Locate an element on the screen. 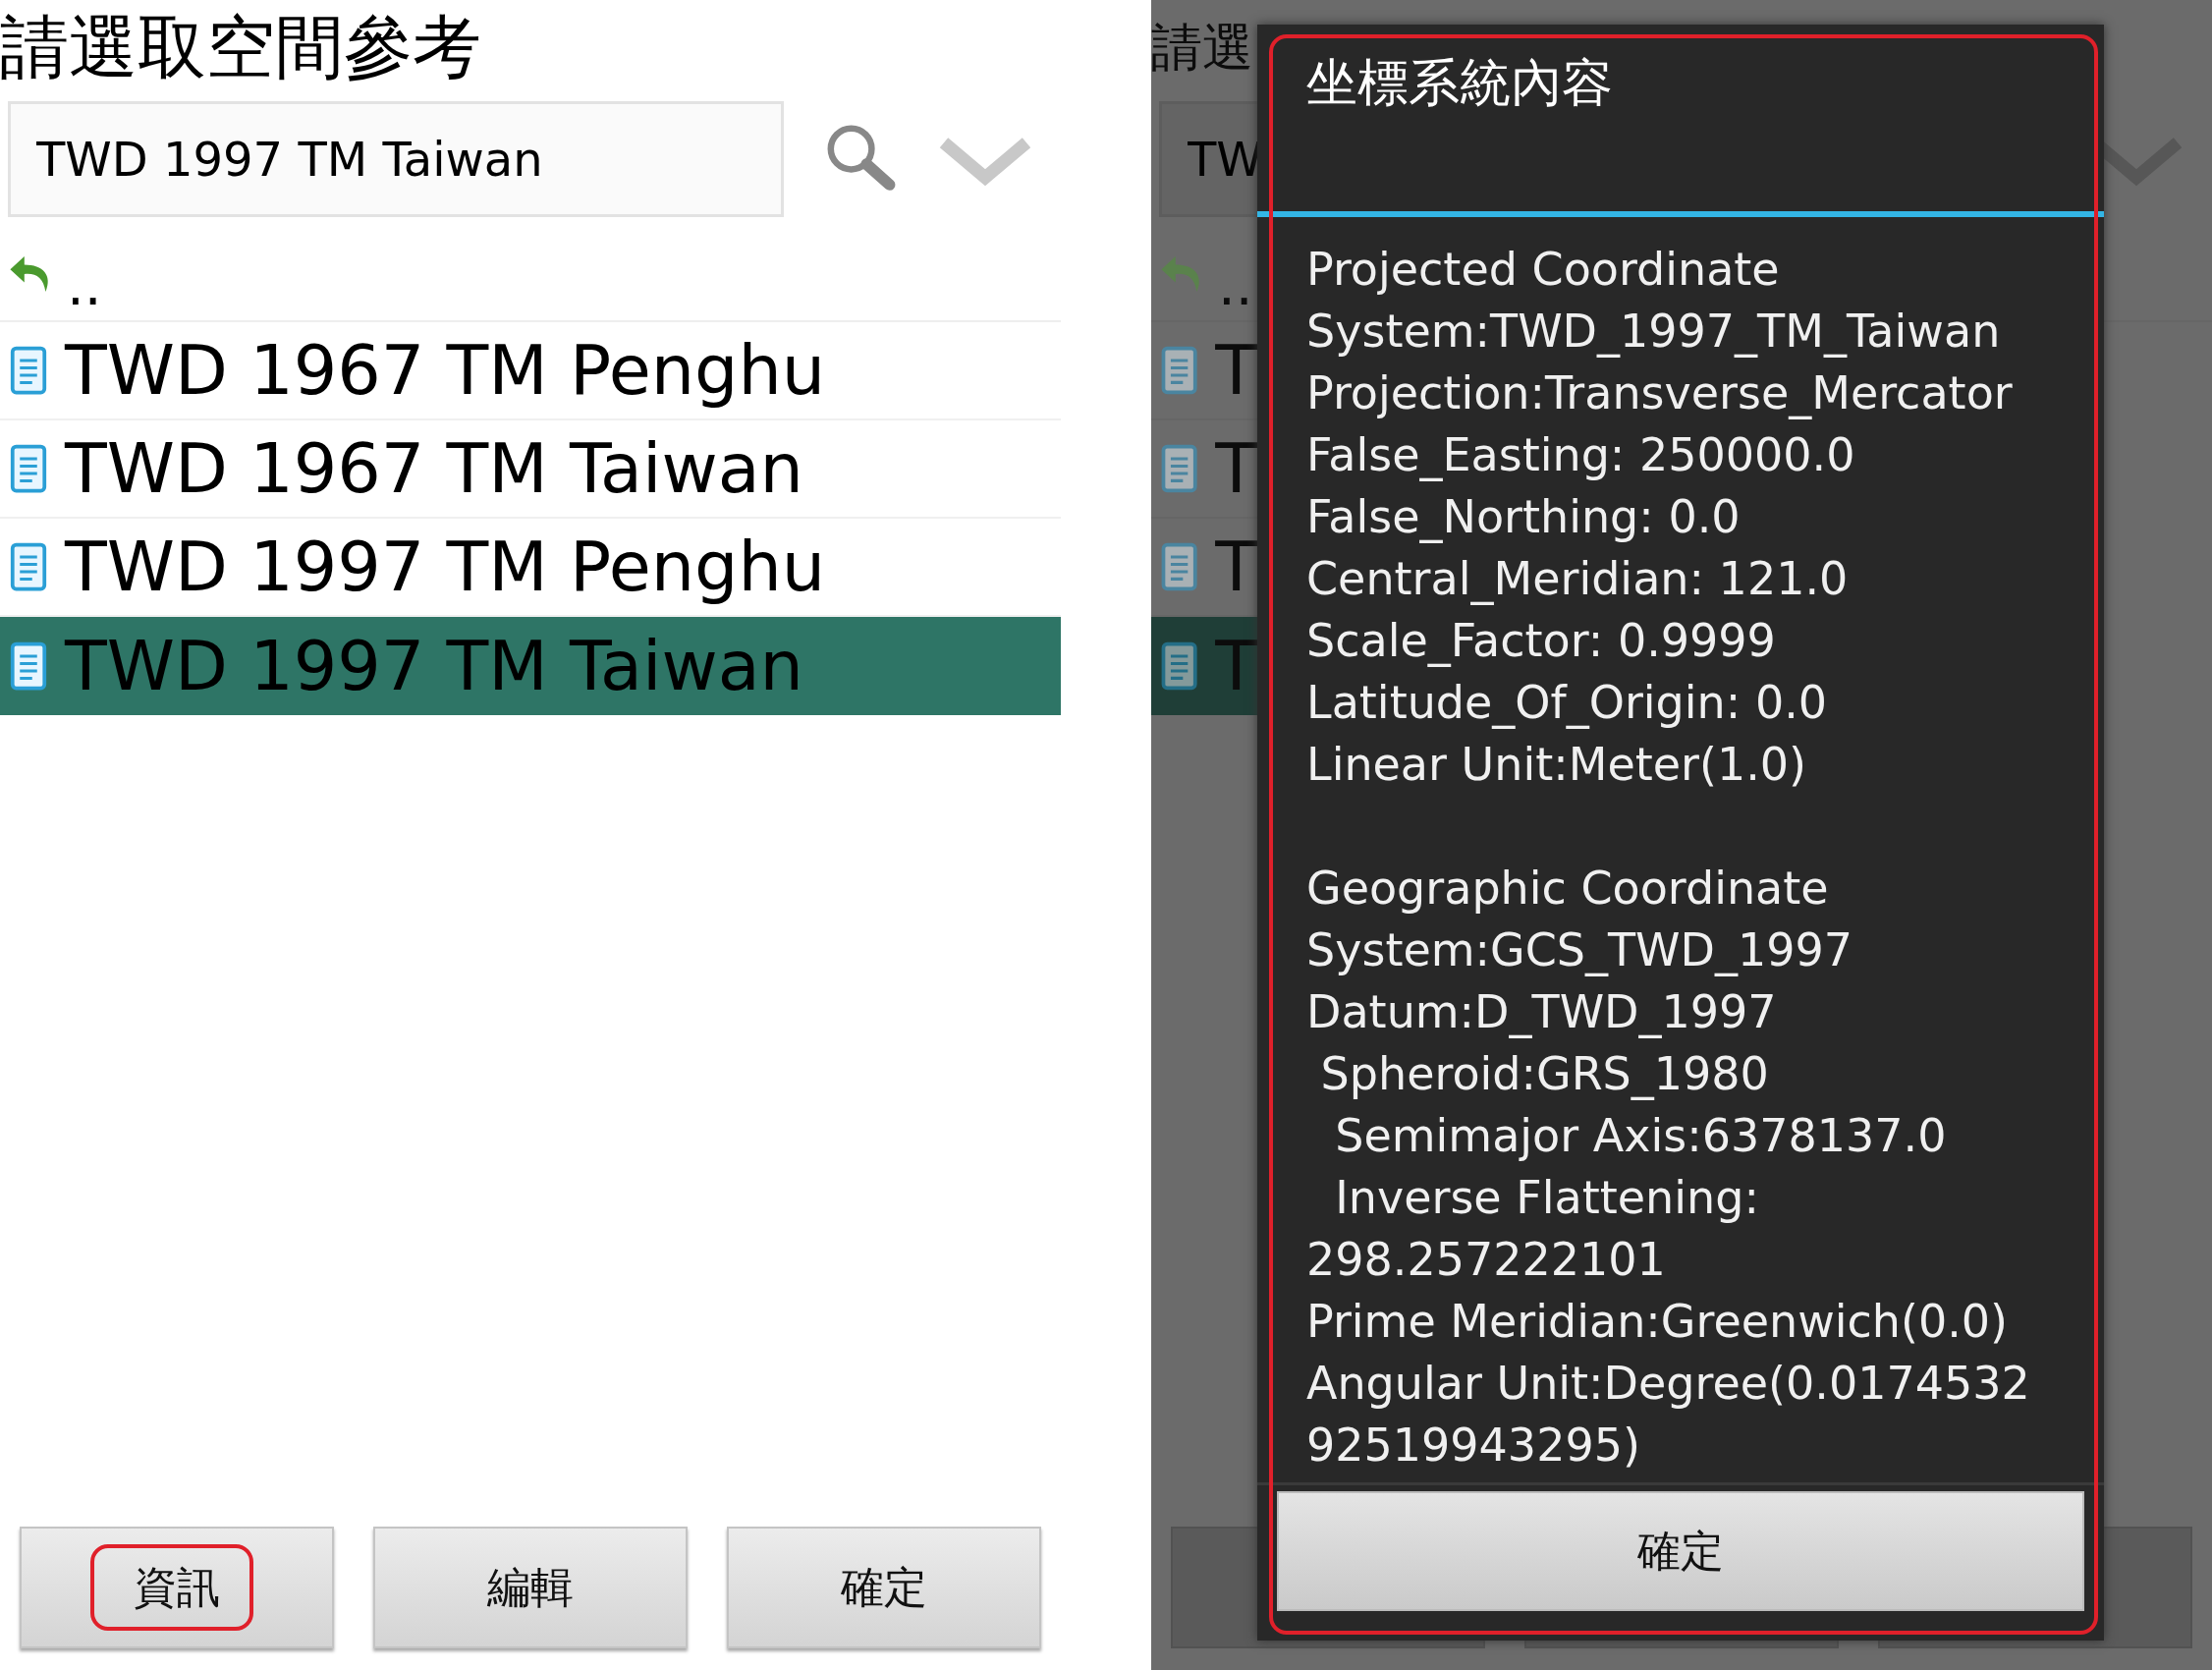 Image resolution: width=2212 pixels, height=1670 pixels. property-line: Linear Unit:Meter(1.0) is located at coordinates (1556, 765).